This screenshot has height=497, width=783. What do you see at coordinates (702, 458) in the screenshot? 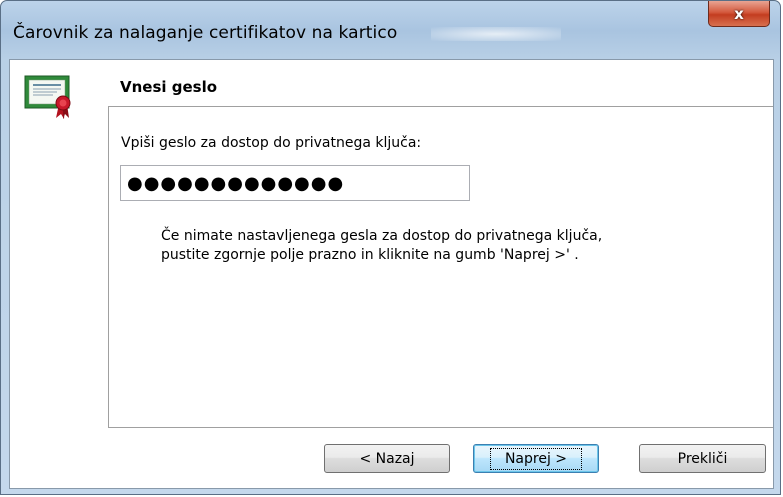
I see `cancel-button: Prekliči` at bounding box center [702, 458].